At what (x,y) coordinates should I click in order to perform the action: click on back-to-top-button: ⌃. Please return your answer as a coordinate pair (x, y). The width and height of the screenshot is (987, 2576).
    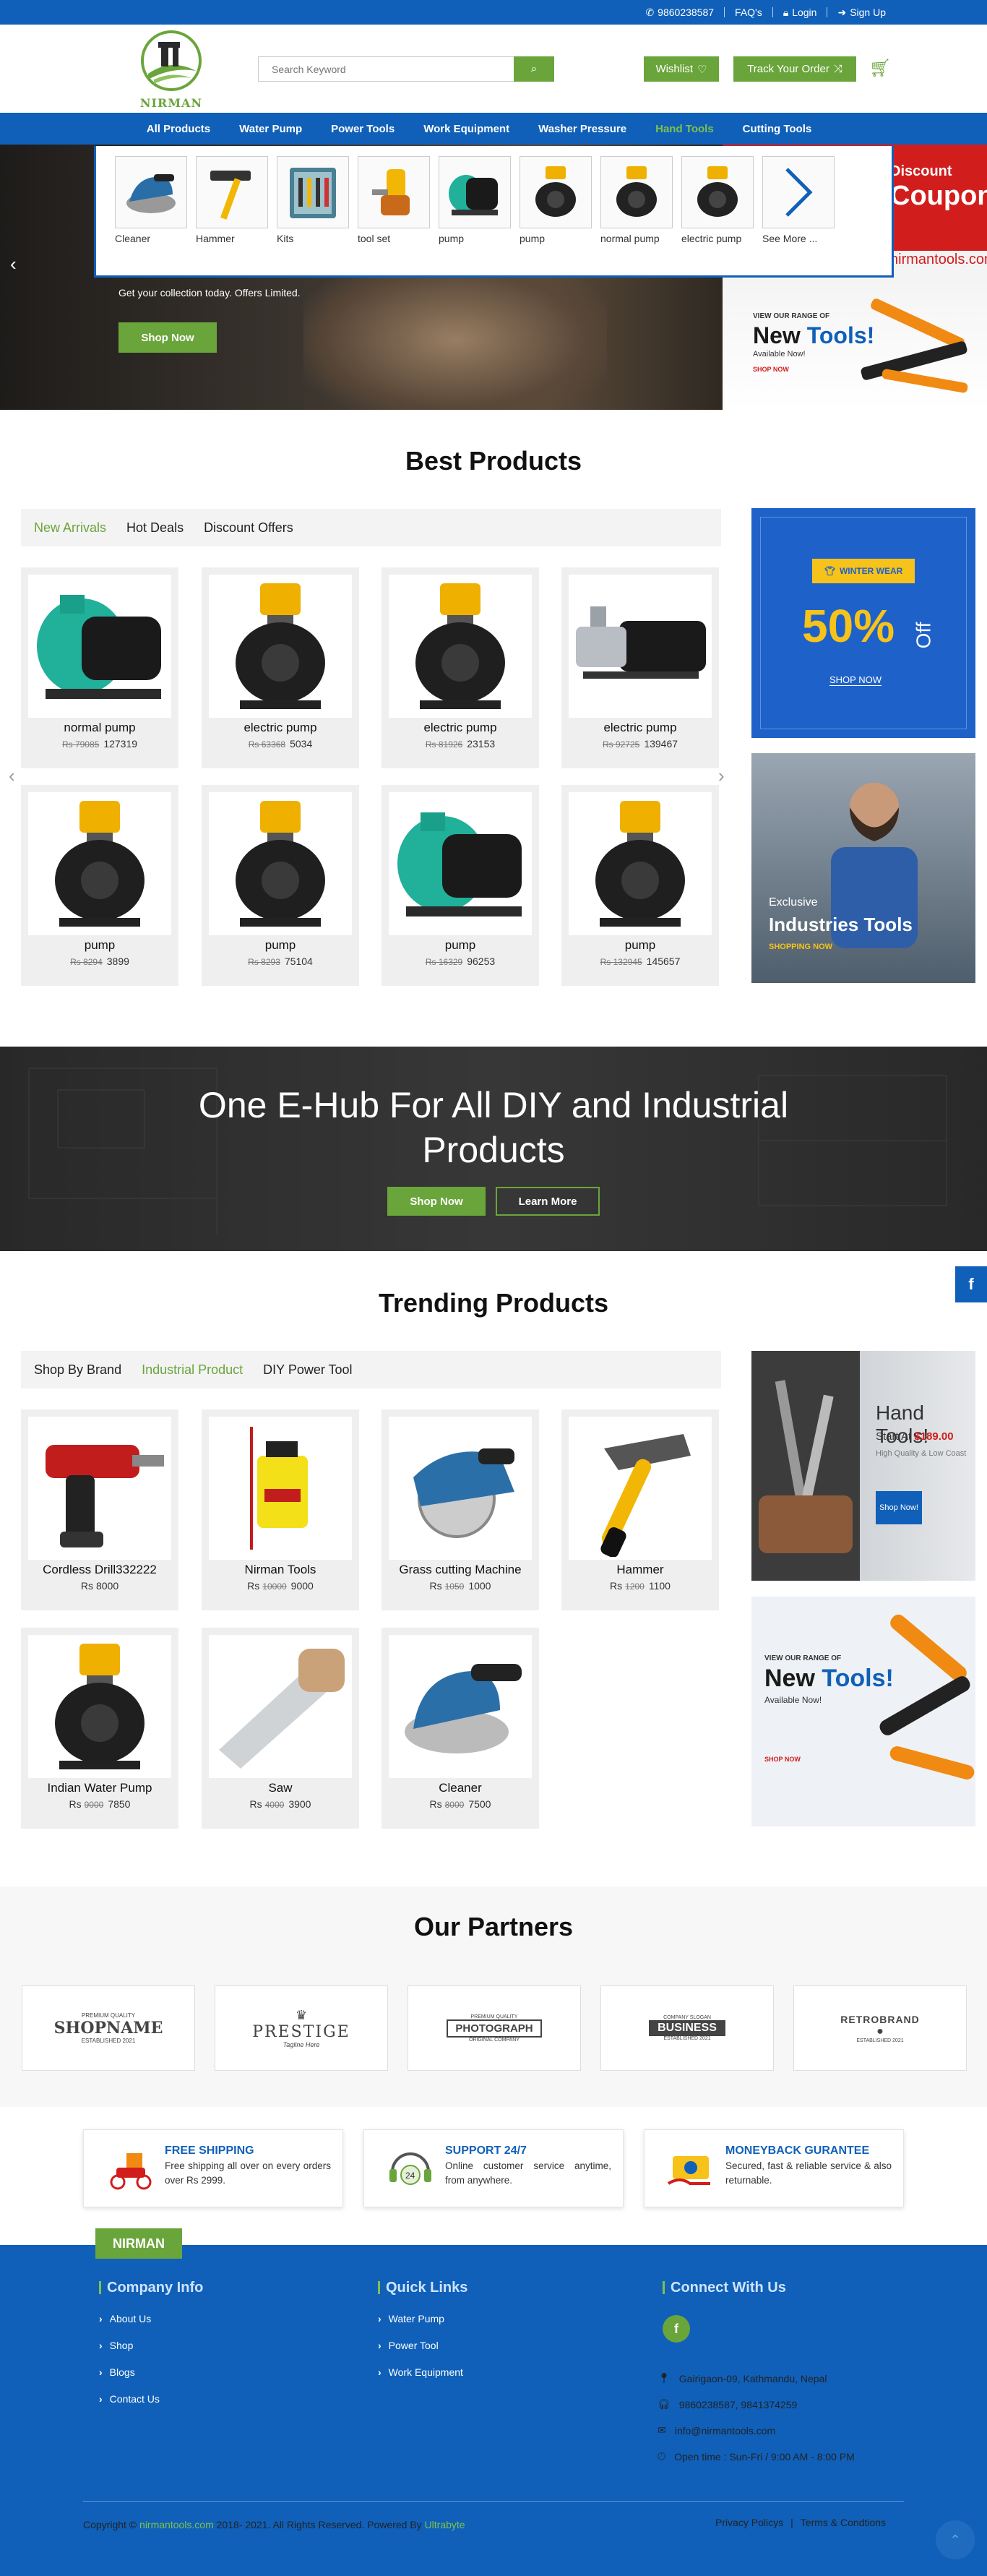
    Looking at the image, I should click on (955, 2540).